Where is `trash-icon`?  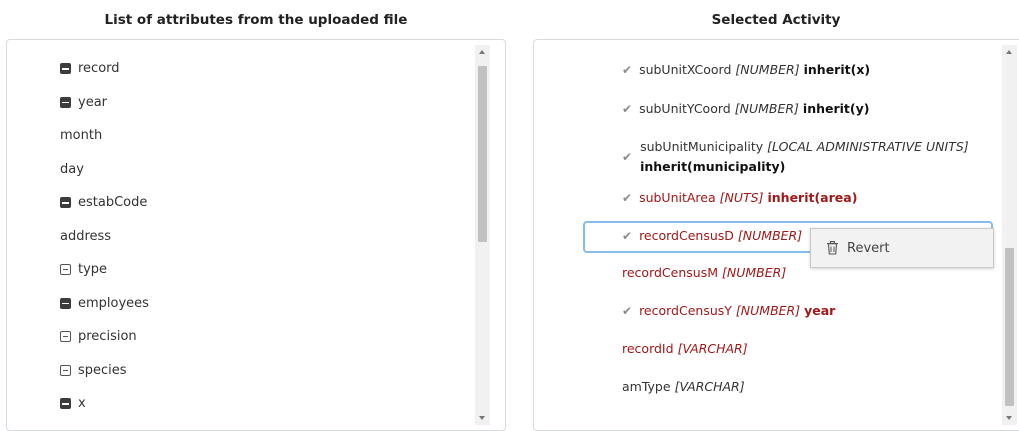 trash-icon is located at coordinates (832, 248).